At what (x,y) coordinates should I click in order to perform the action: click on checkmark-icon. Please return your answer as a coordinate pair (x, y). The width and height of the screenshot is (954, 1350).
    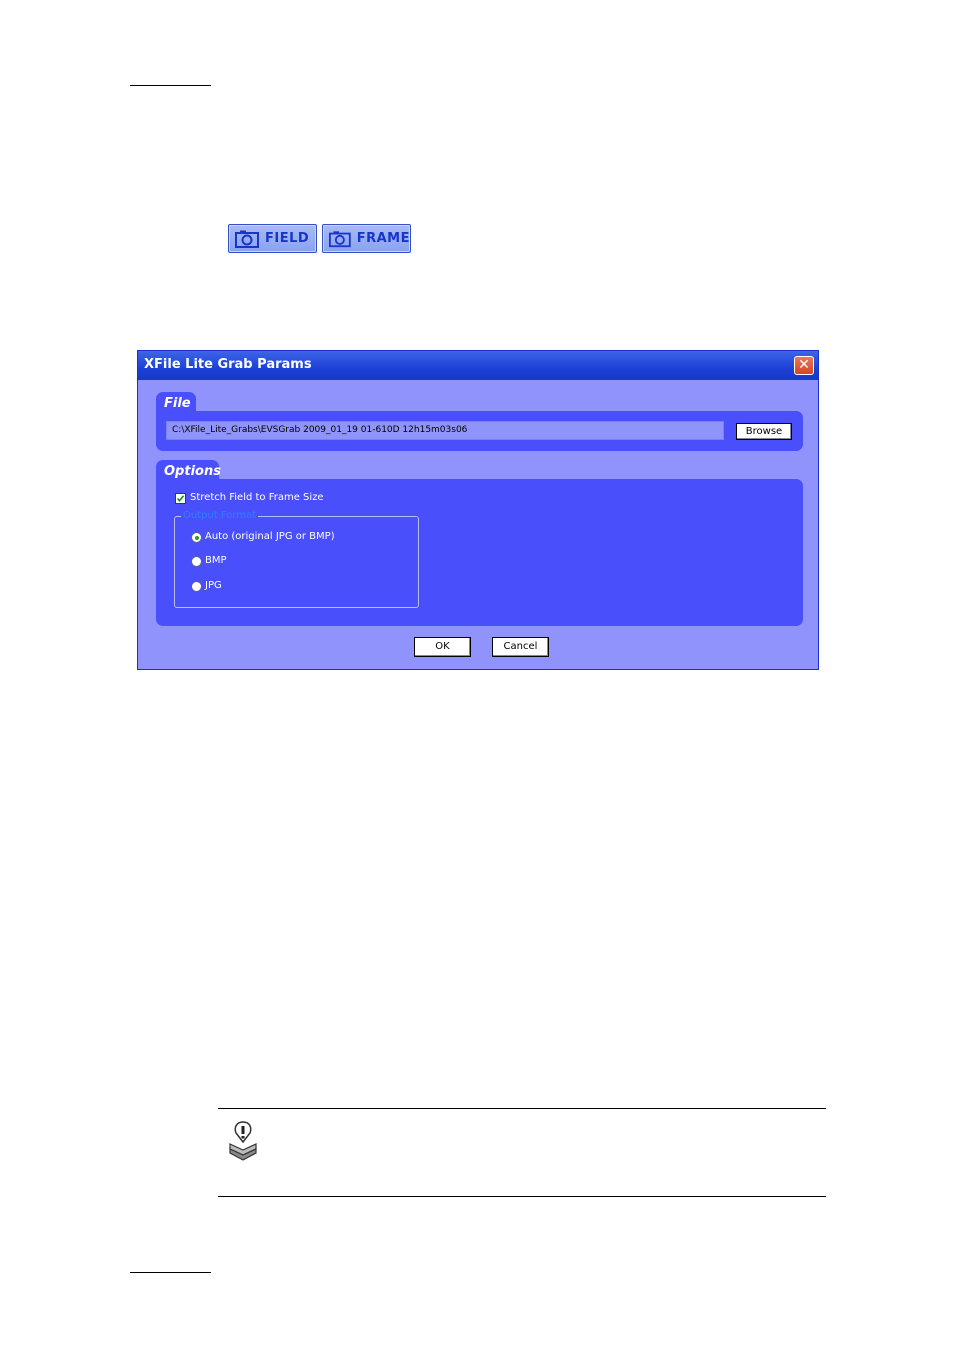
    Looking at the image, I should click on (180, 499).